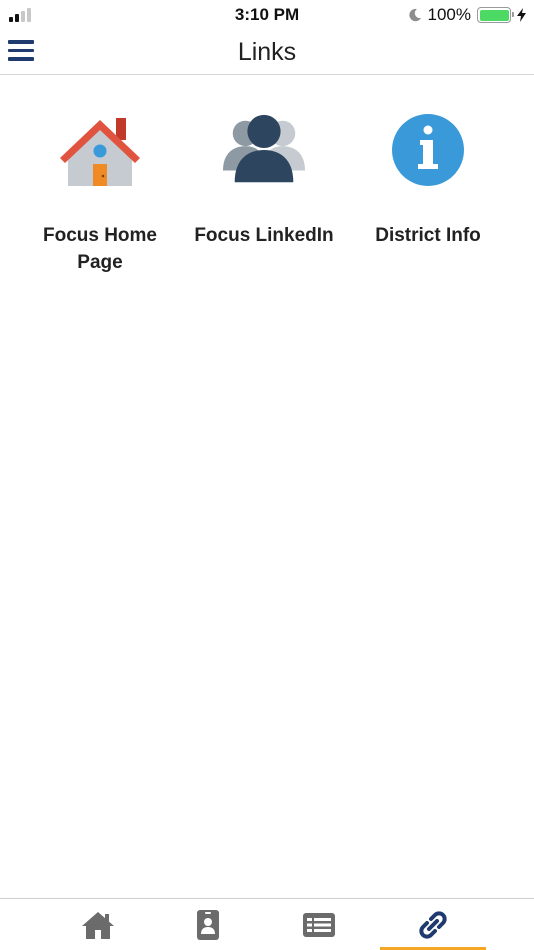 This screenshot has height=950, width=534. I want to click on link-focus-linkedin: Focus LinkedIn, so click(264, 193).